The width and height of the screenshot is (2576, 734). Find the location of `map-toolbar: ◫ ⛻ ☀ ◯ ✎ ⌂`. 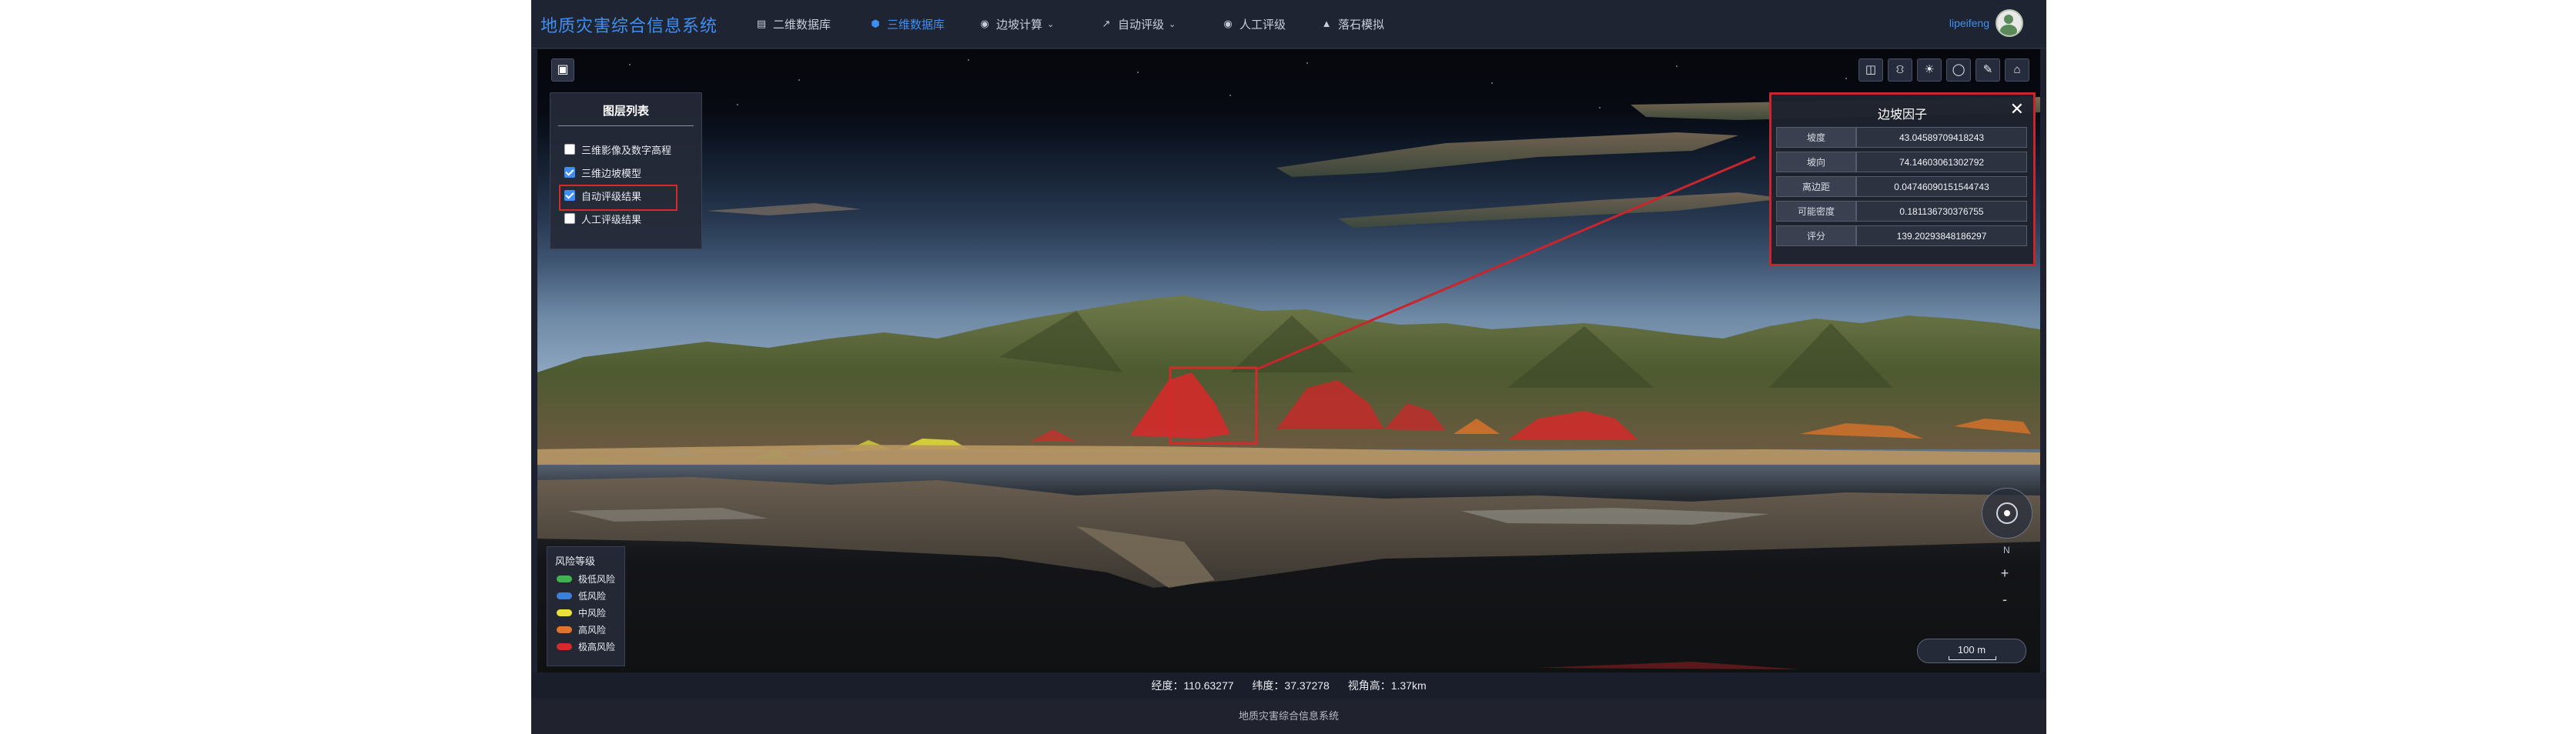

map-toolbar: ◫ ⛻ ☀ ◯ ✎ ⌂ is located at coordinates (1943, 70).